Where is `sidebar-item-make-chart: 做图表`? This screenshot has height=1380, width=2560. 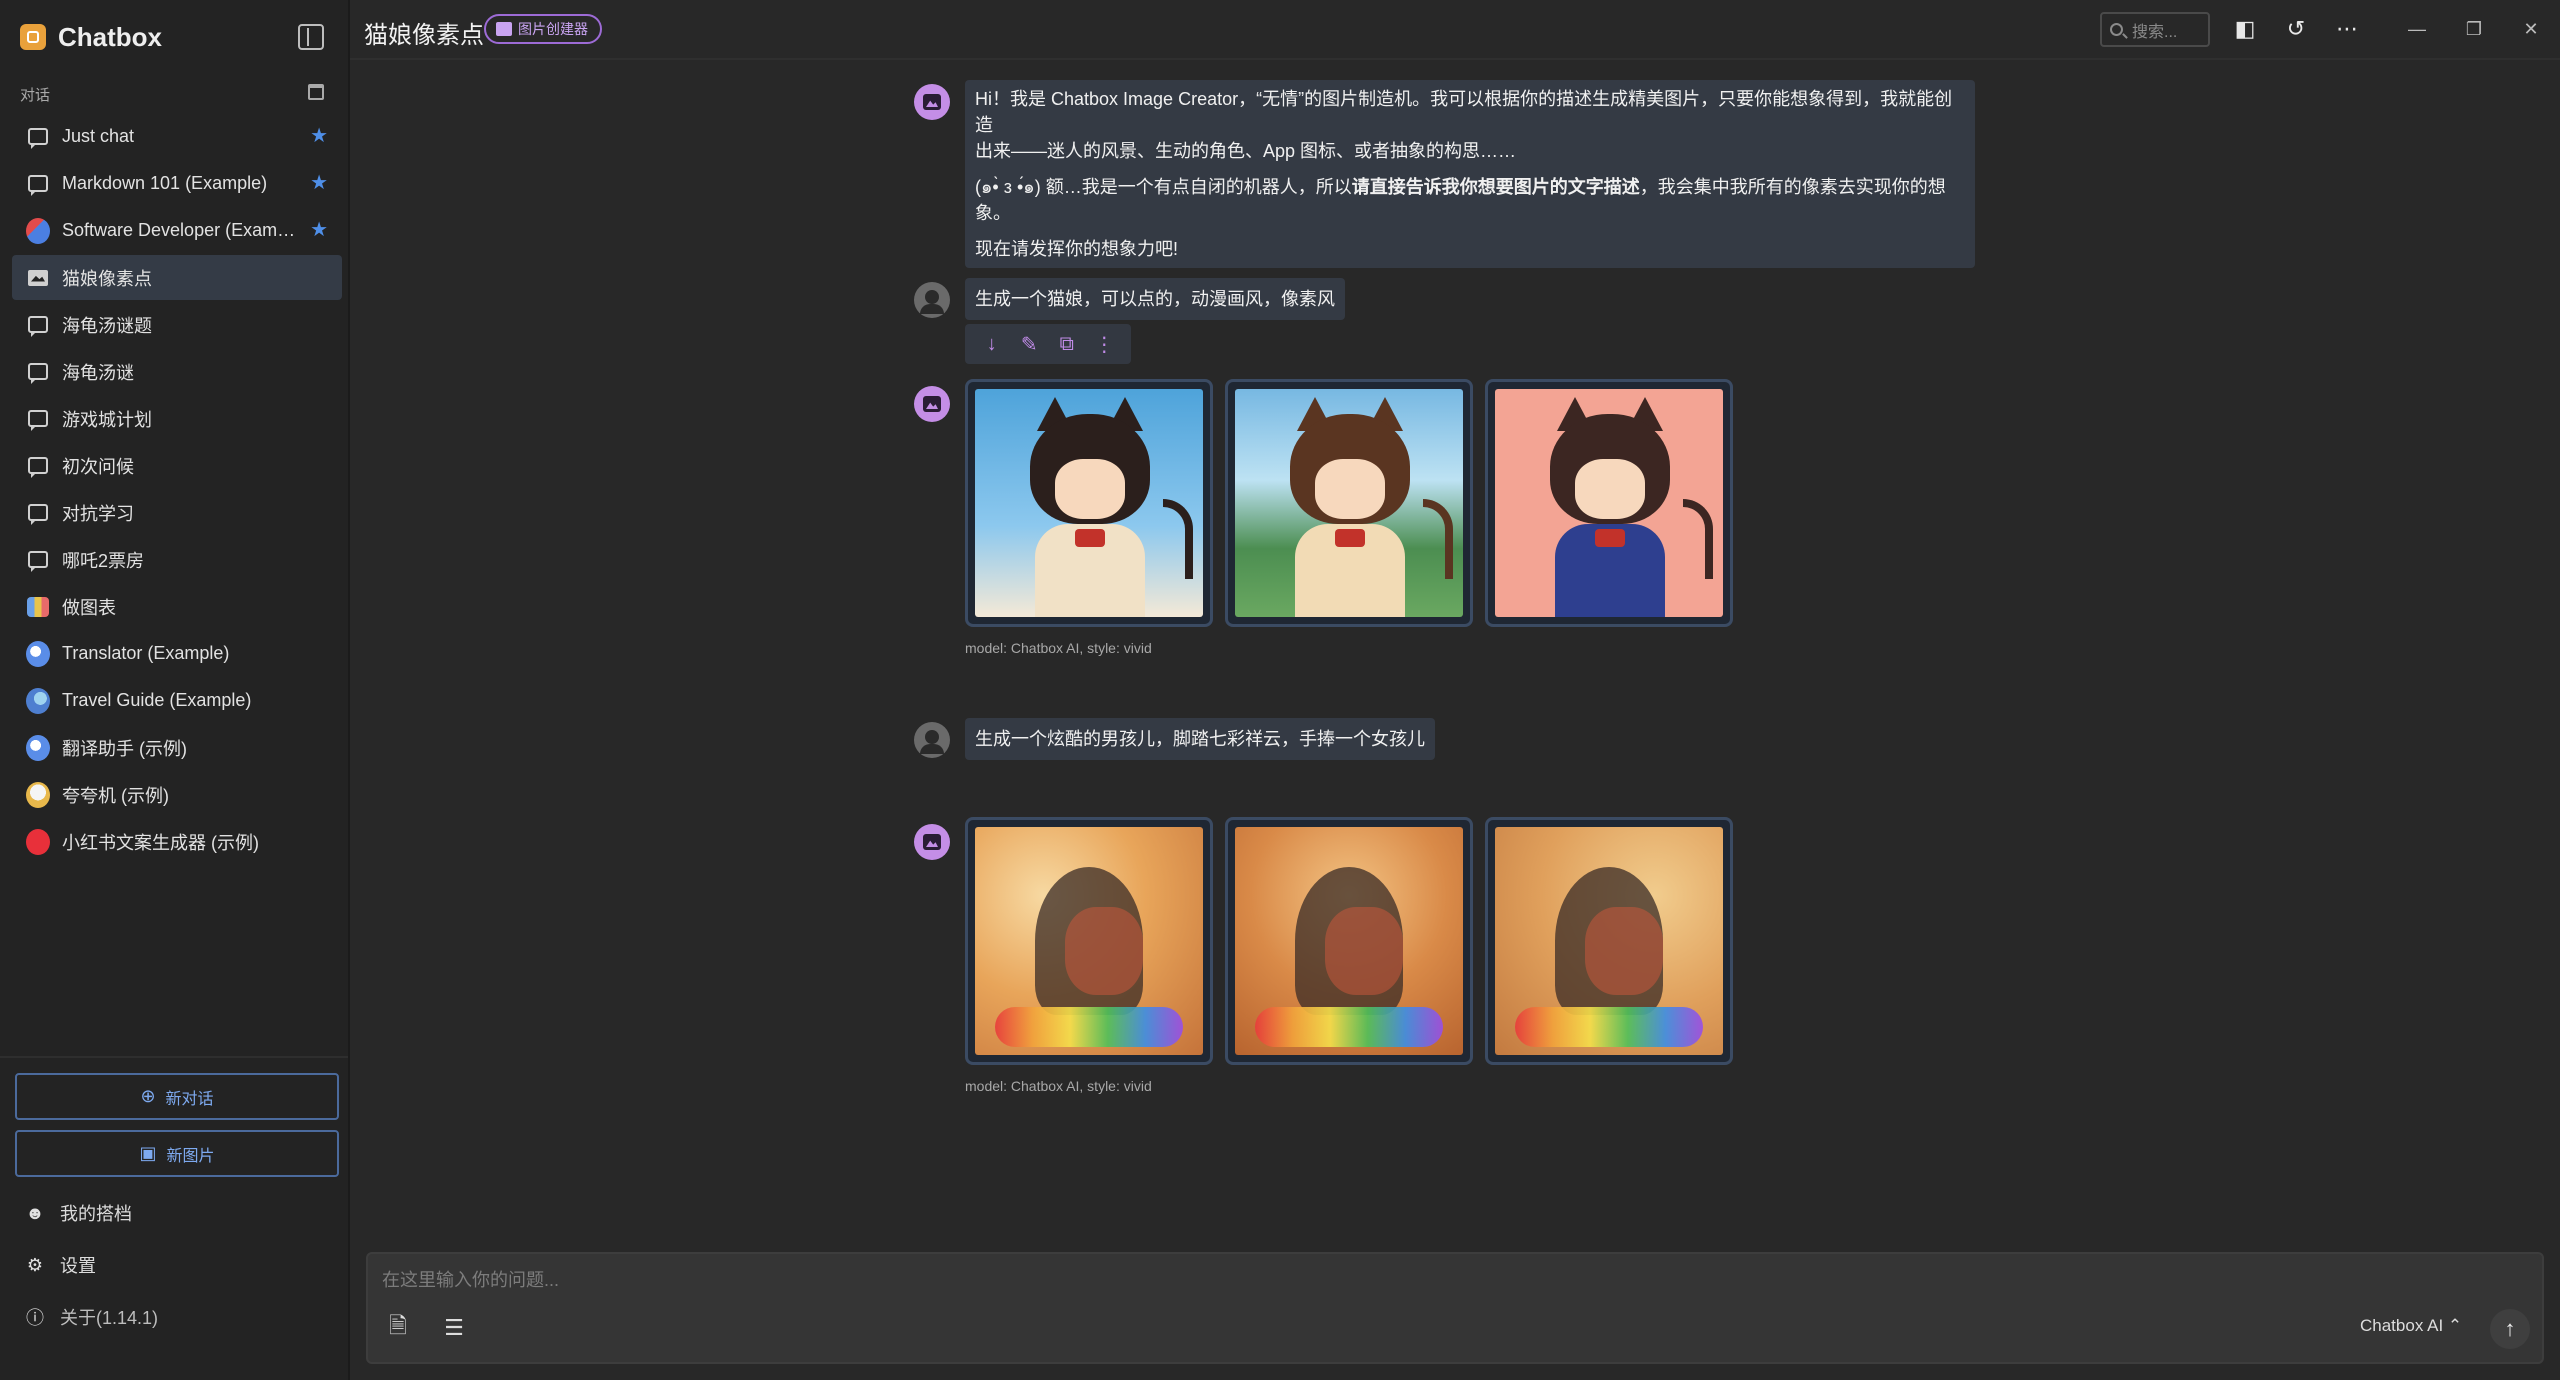 sidebar-item-make-chart: 做图表 is located at coordinates (177, 606).